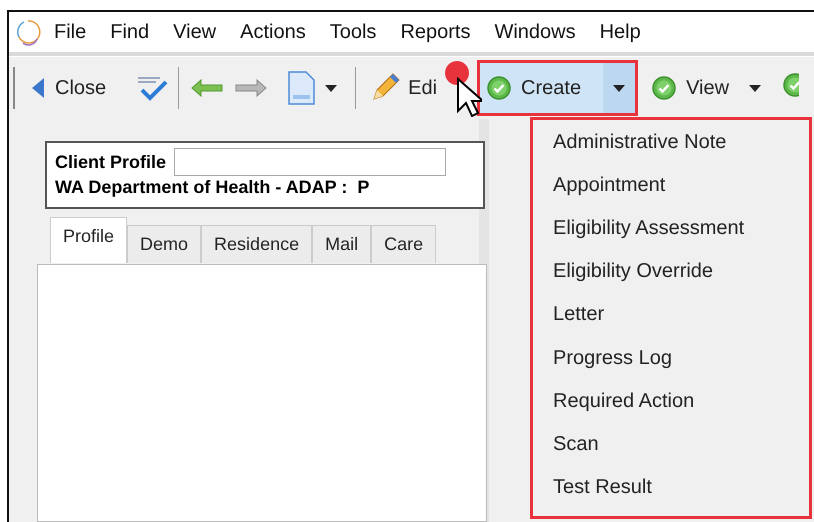 Image resolution: width=814 pixels, height=522 pixels. What do you see at coordinates (403, 244) in the screenshot?
I see `tab: Care` at bounding box center [403, 244].